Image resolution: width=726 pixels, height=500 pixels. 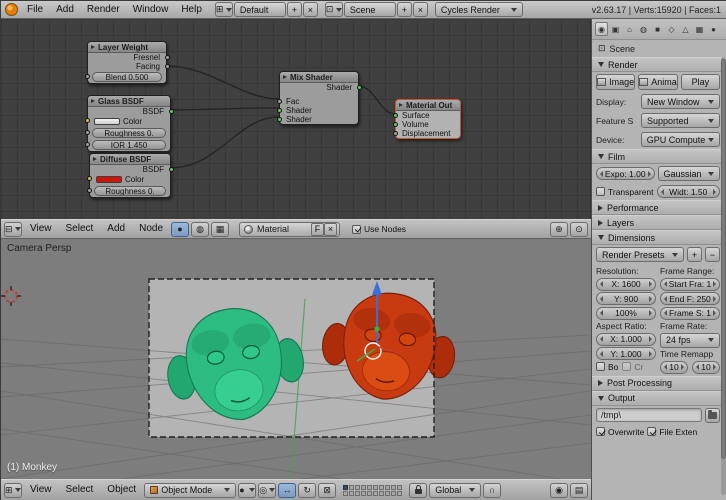 I want to click on node-mix-shader: Mix Shader Shader Fac Shader Shader, so click(x=319, y=98).